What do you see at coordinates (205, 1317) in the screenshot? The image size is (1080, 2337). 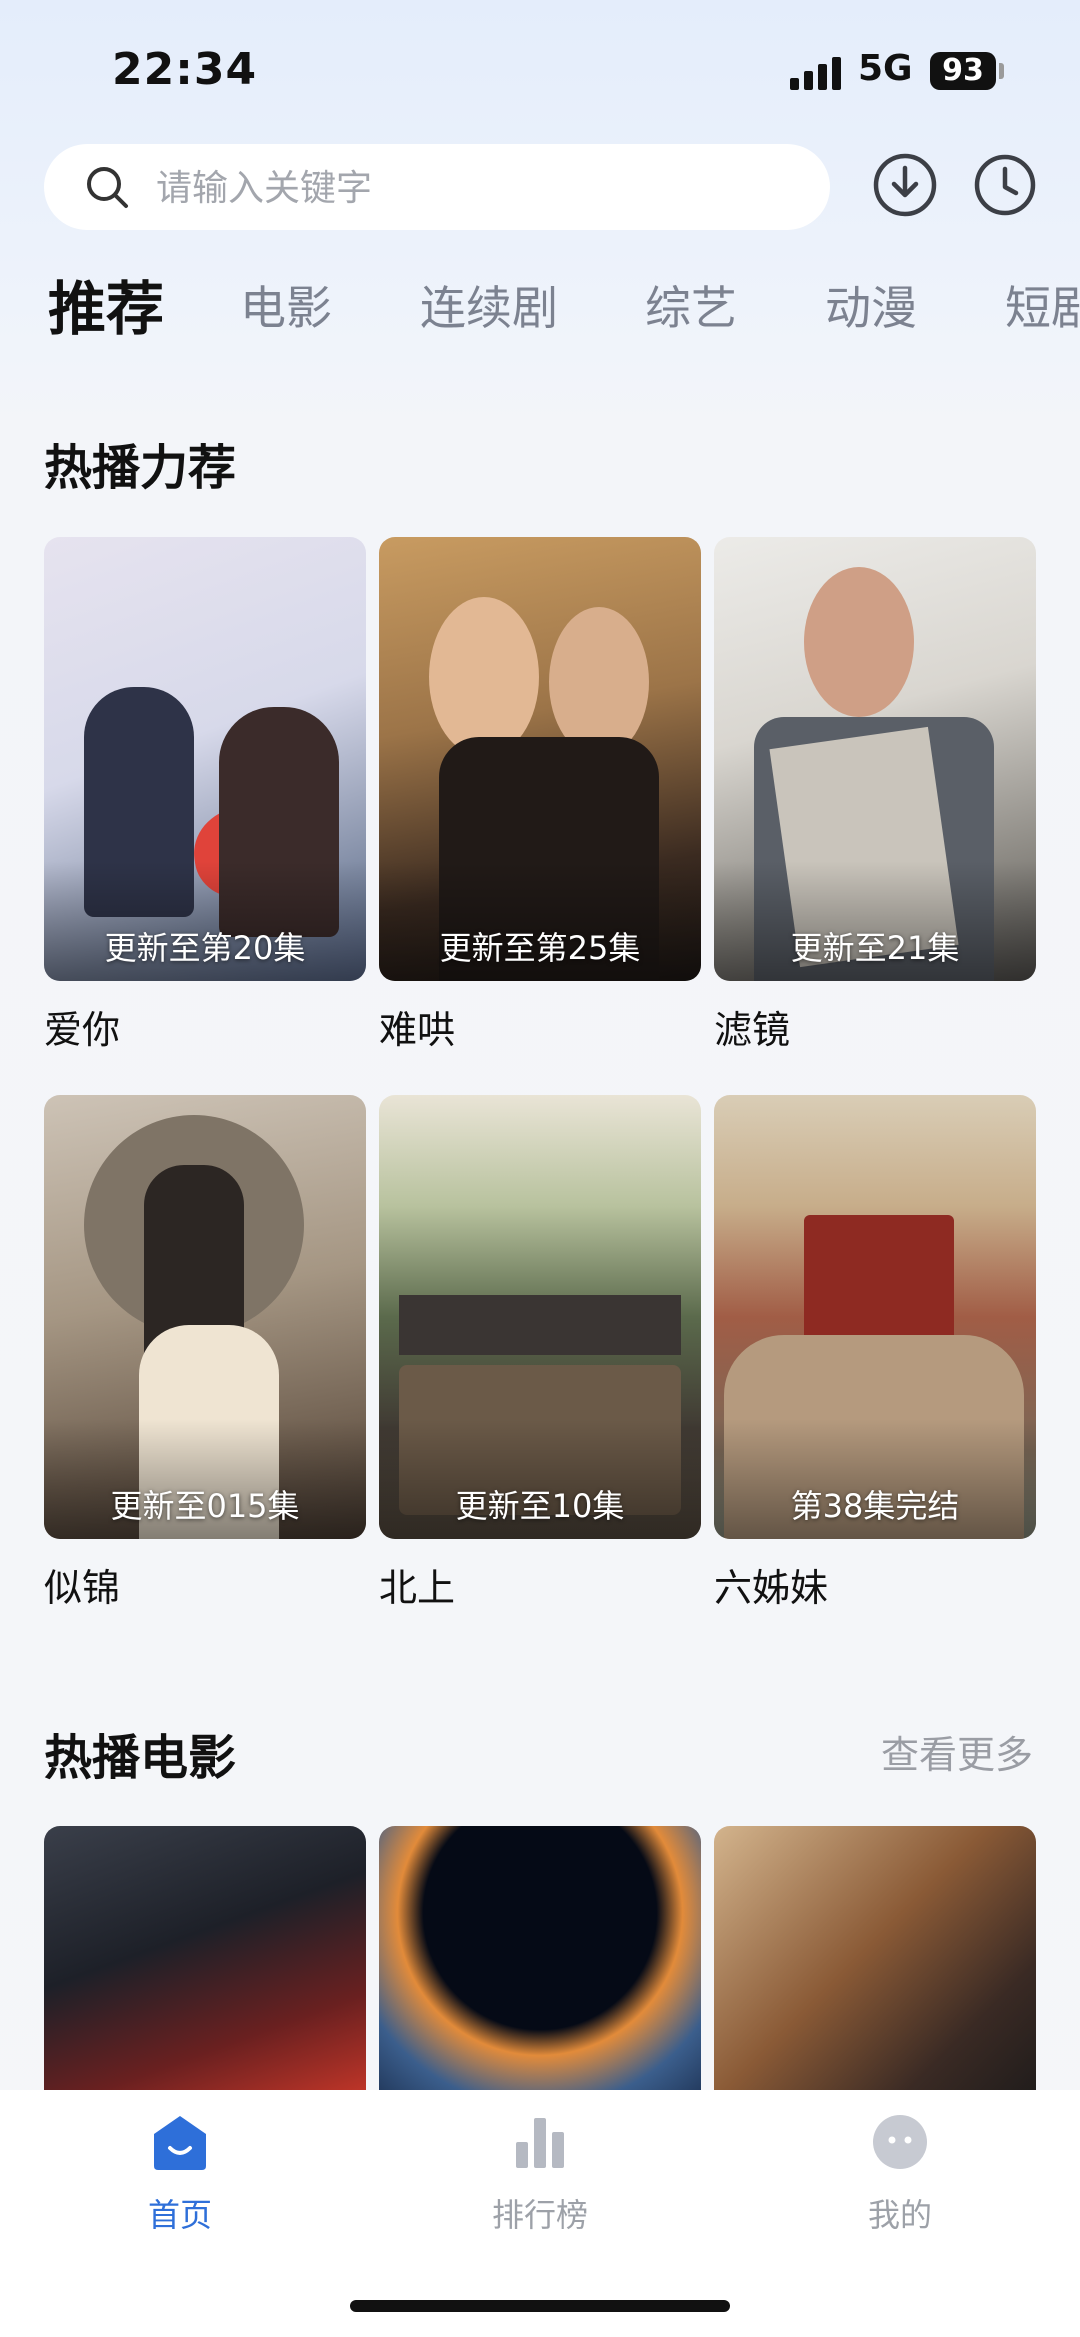 I see `poster-image: 更新至015集` at bounding box center [205, 1317].